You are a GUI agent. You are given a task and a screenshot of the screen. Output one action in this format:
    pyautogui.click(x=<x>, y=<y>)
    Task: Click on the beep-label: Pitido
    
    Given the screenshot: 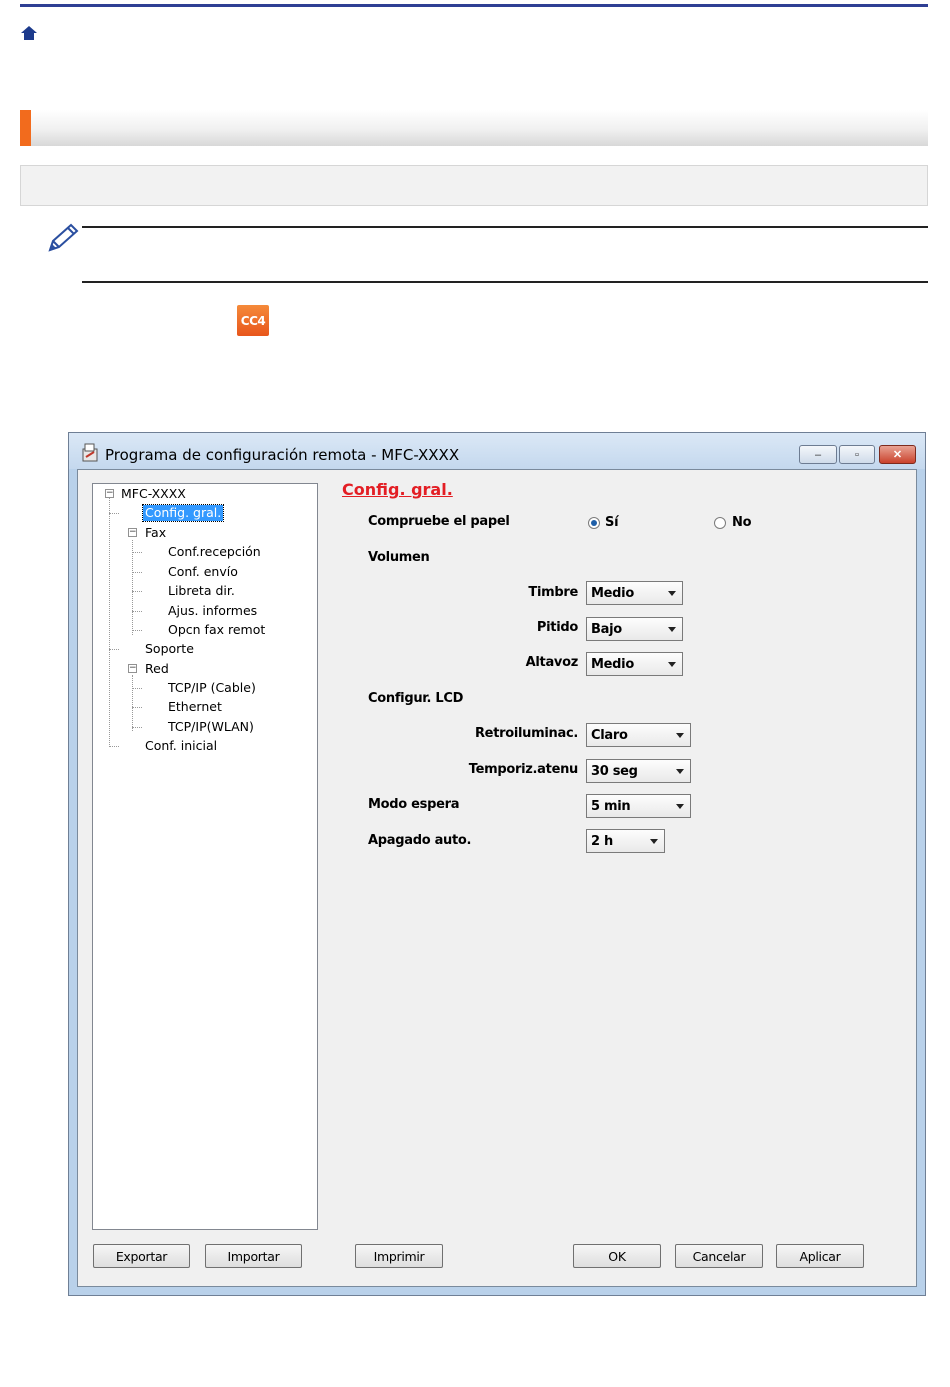 What is the action you would take?
    pyautogui.click(x=557, y=627)
    